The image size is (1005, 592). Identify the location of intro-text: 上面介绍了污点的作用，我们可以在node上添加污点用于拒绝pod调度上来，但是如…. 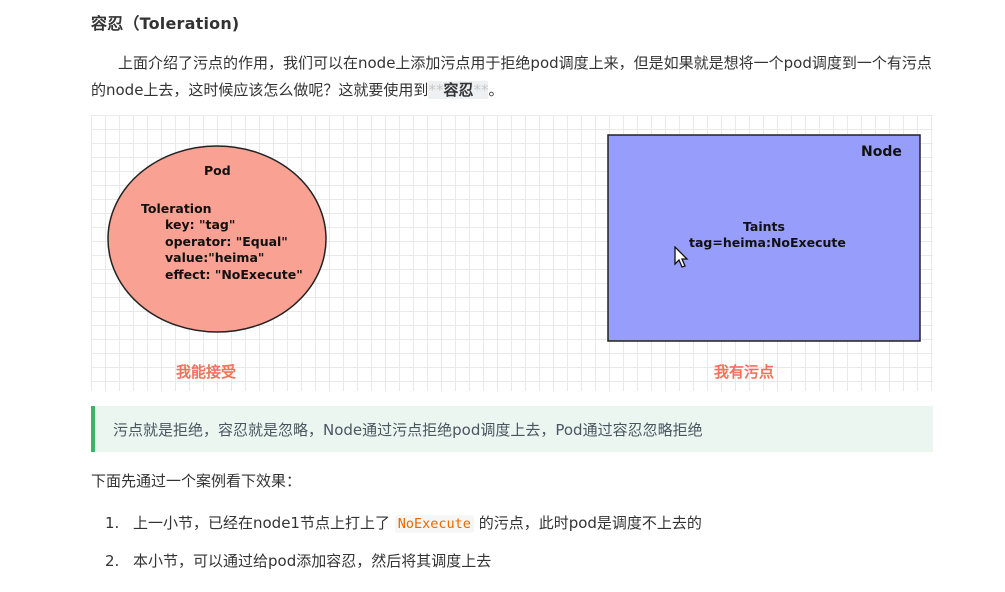
(511, 76).